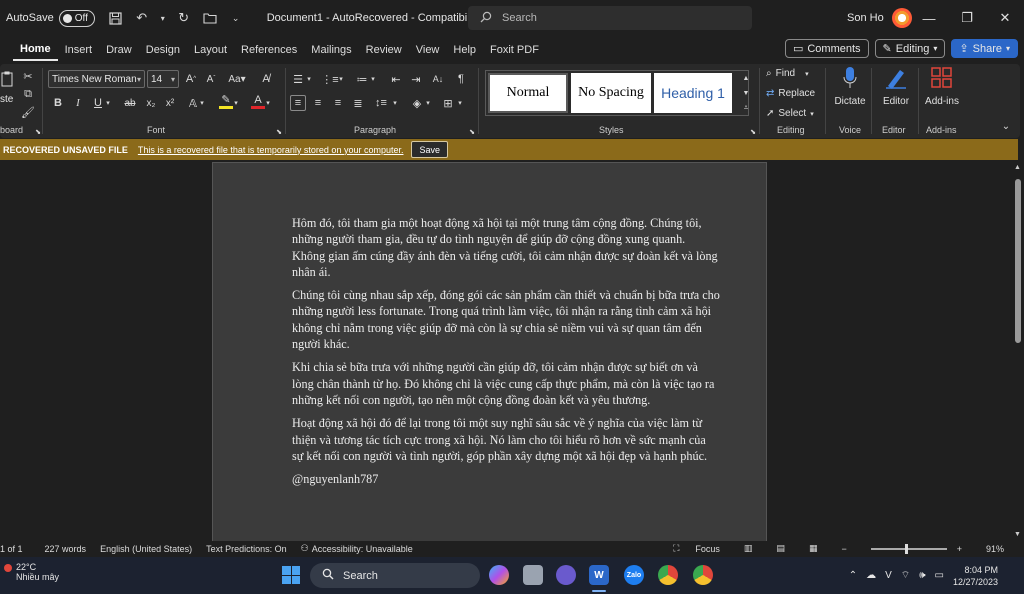  What do you see at coordinates (146, 549) in the screenshot?
I see `language: English (United States)` at bounding box center [146, 549].